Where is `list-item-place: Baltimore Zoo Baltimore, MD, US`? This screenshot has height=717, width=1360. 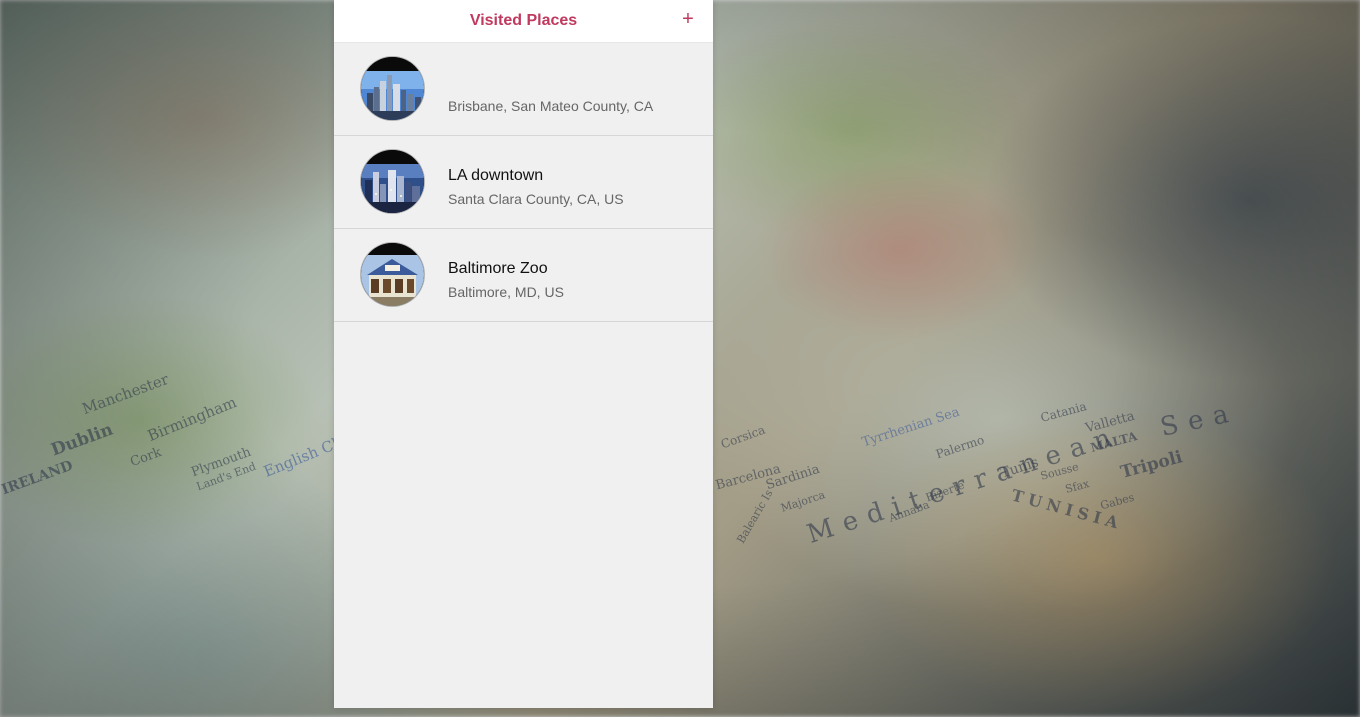
list-item-place: Baltimore Zoo Baltimore, MD, US is located at coordinates (523, 275).